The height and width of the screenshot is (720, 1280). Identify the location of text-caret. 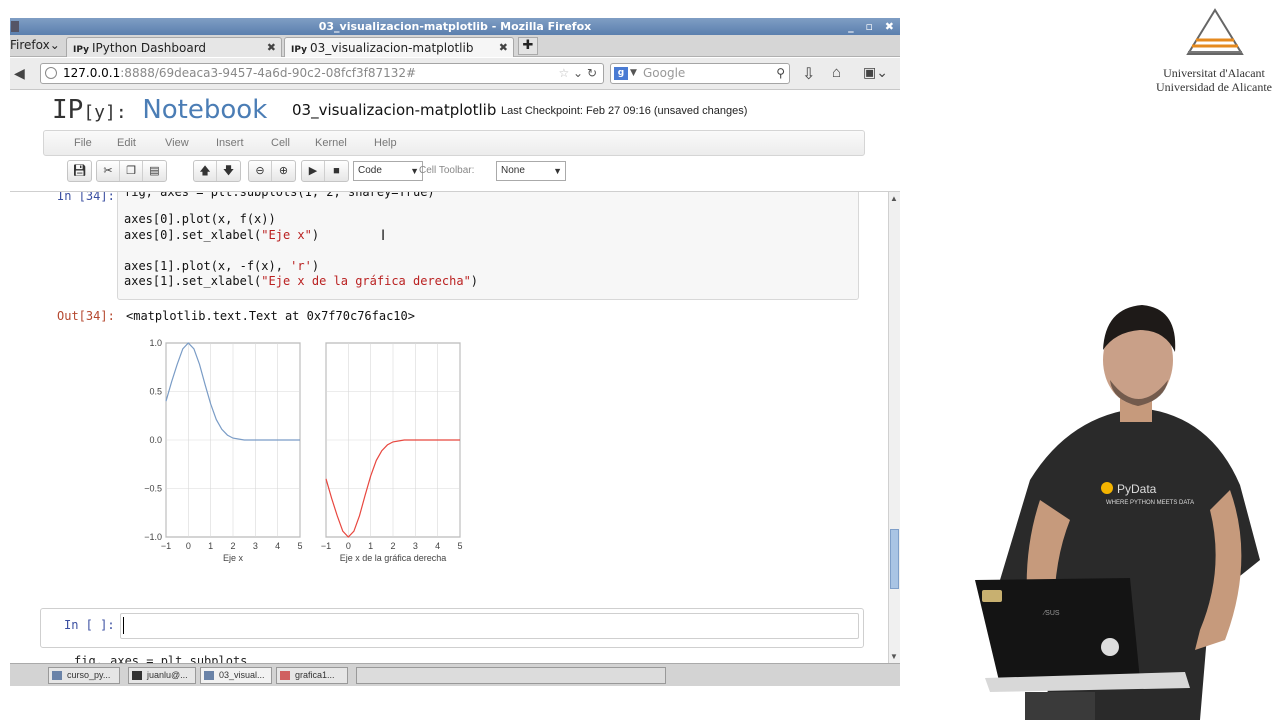
(123, 625).